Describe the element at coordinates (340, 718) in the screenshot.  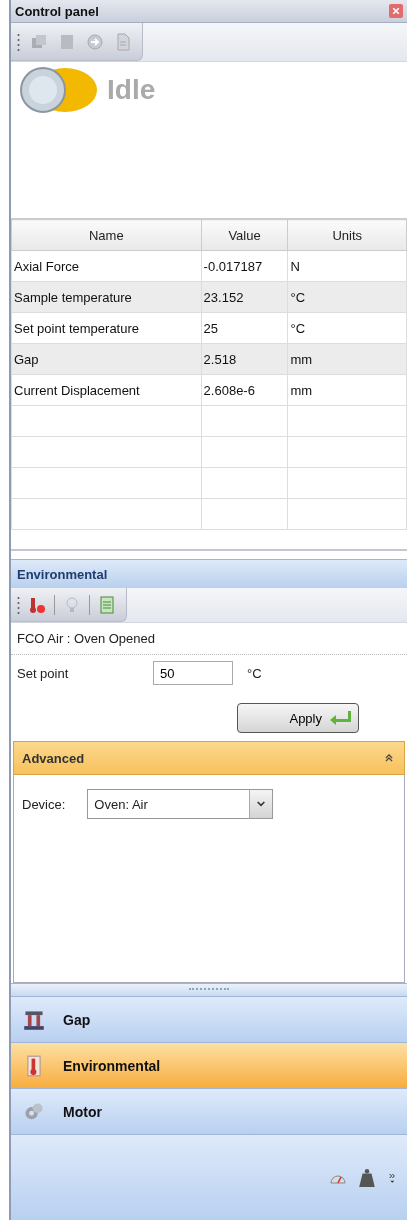
I see `enter-arrow-icon` at that location.